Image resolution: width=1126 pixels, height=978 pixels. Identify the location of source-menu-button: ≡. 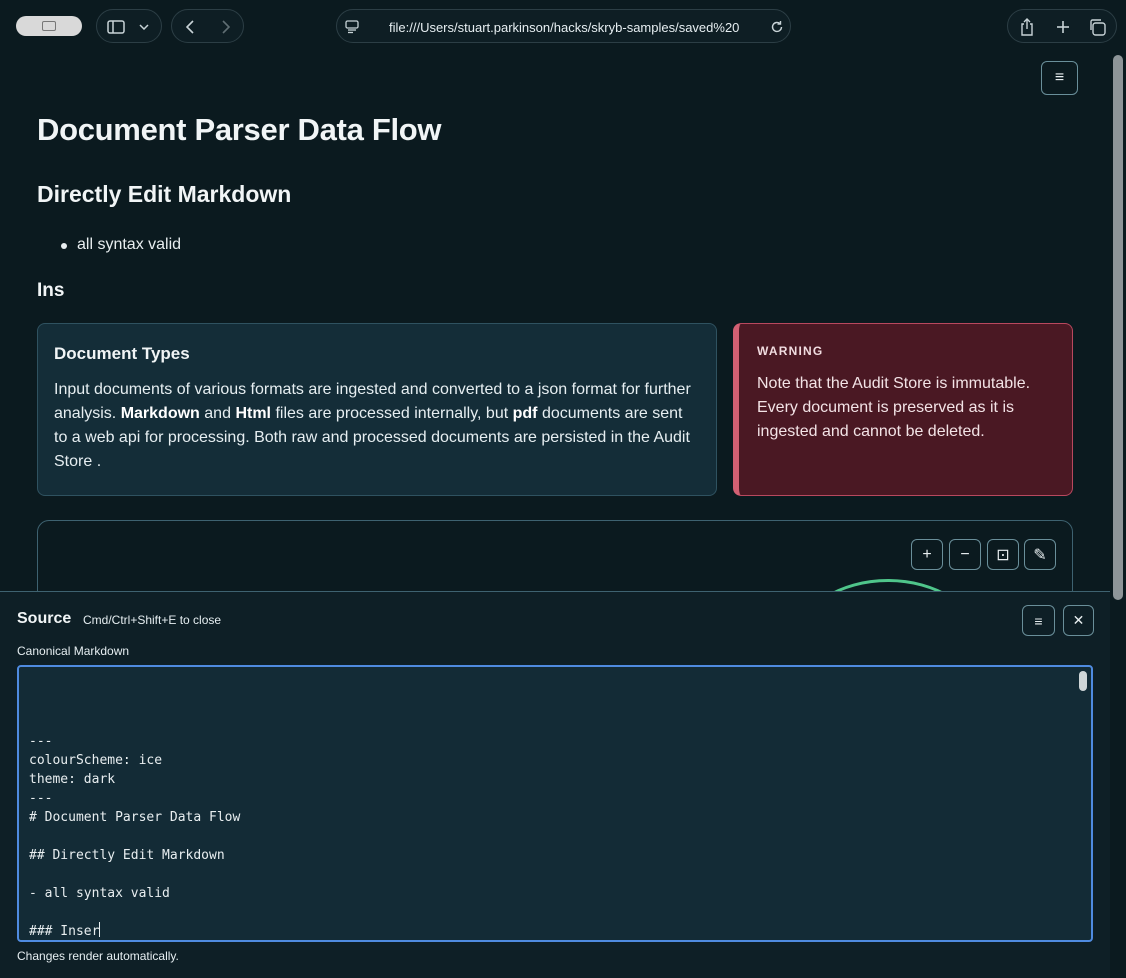
(1038, 620).